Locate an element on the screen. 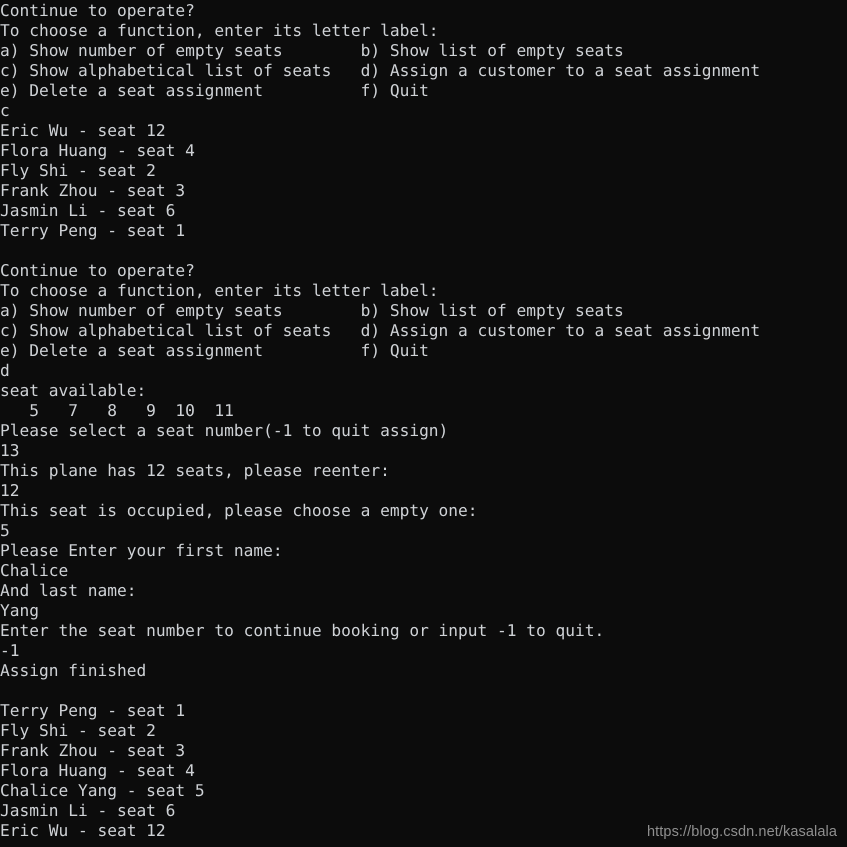  console-line: seat available: is located at coordinates (73, 390).